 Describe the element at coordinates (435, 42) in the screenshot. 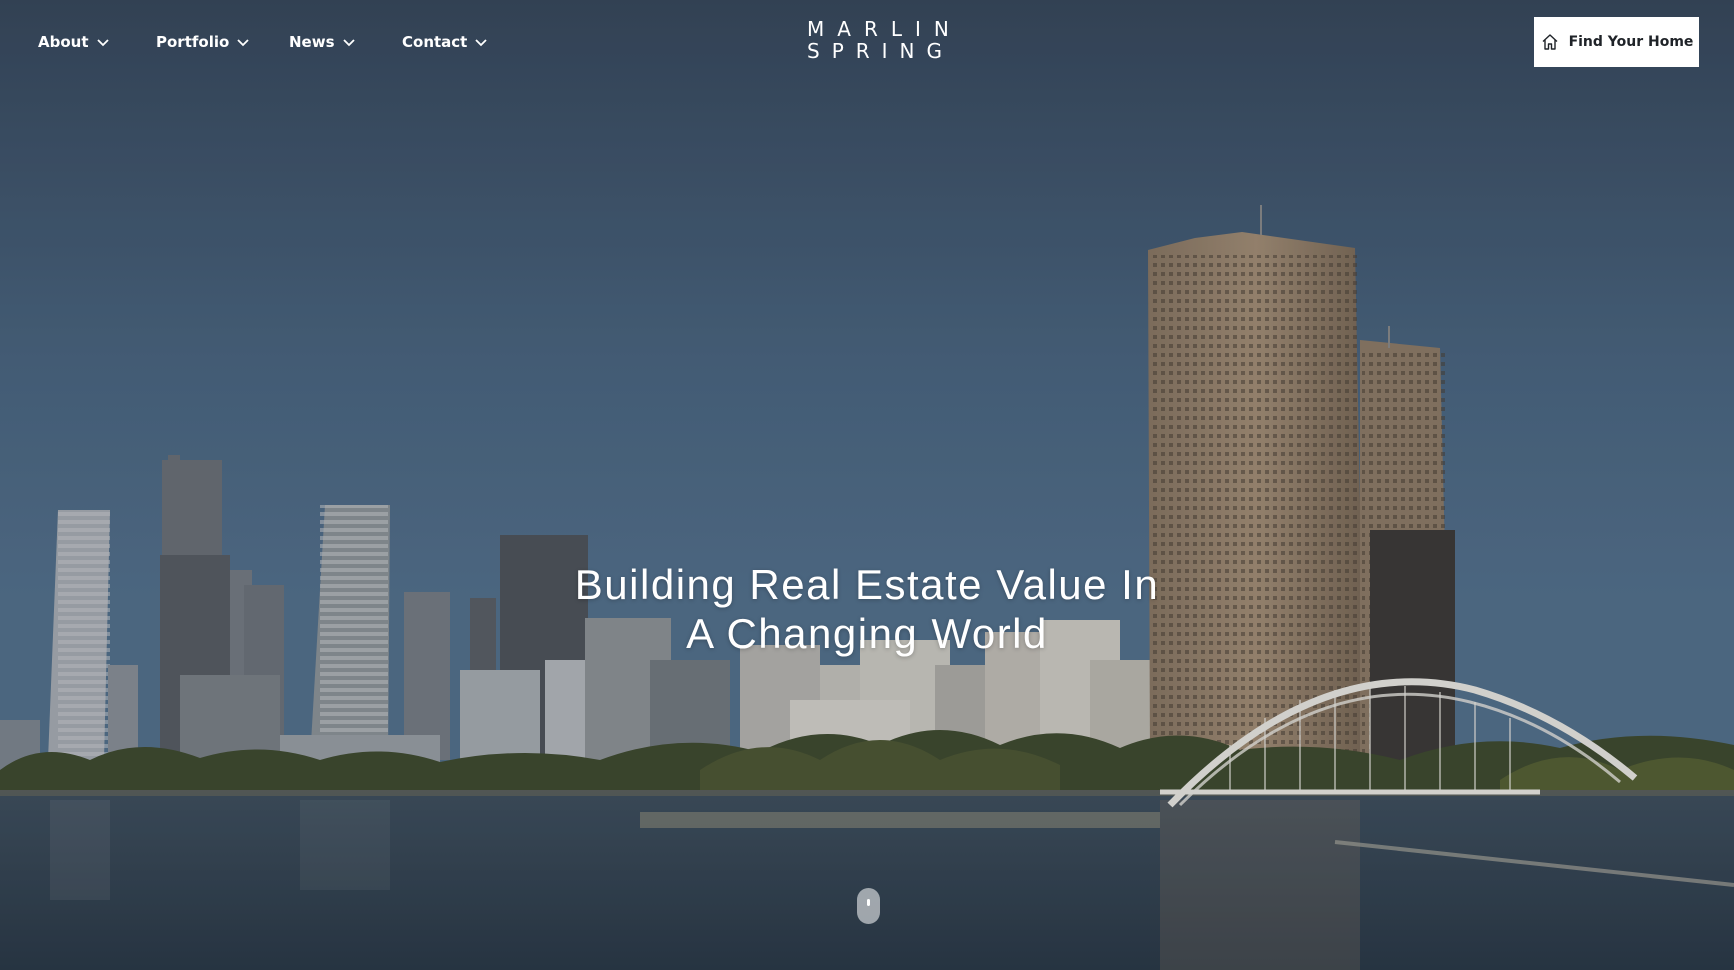

I see `nav-item-label: Contact` at that location.